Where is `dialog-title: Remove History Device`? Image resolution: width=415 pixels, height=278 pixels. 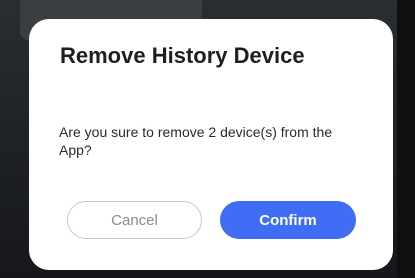
dialog-title: Remove History Device is located at coordinates (182, 55).